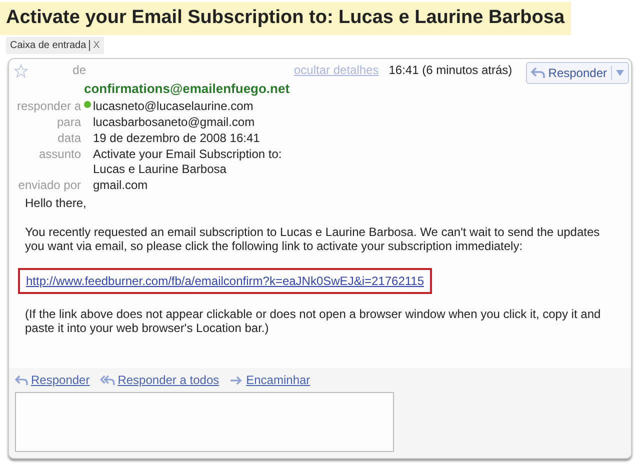  What do you see at coordinates (313, 239) in the screenshot?
I see `message-paragraph: You recently requested an email subscription to Lucas e Laurine Barbosa. We can't wait to send the updates you want via email, so please click the following link to activate your subscription immediately:` at bounding box center [313, 239].